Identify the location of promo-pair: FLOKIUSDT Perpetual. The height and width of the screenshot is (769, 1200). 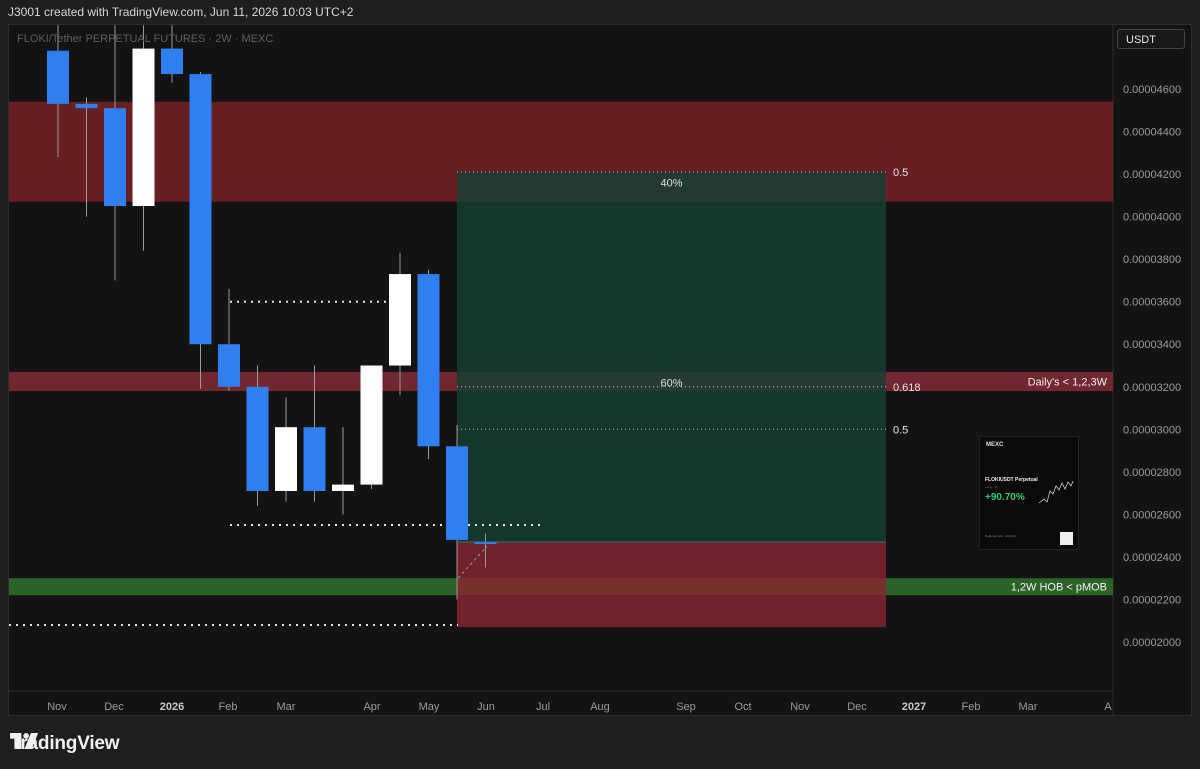
(1011, 480).